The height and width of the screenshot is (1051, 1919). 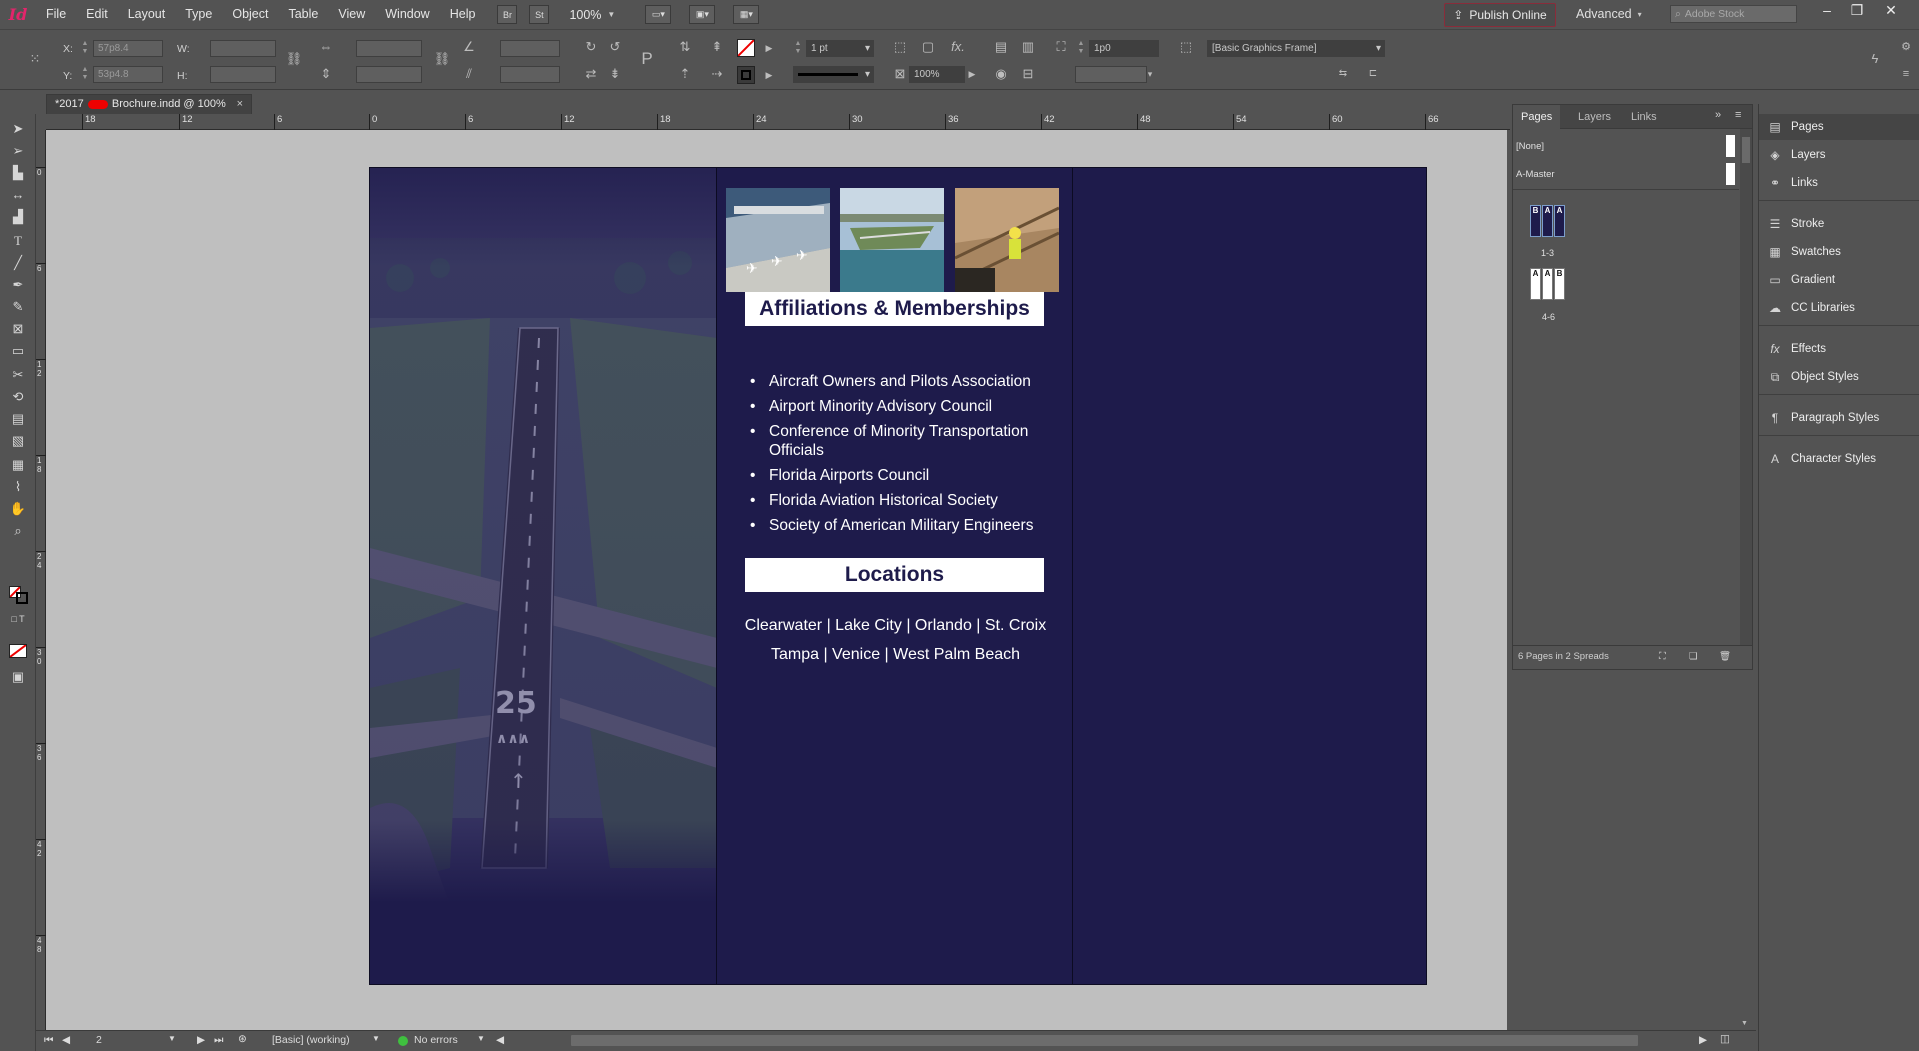 What do you see at coordinates (18, 531) in the screenshot?
I see `zoom-tool-icon: ⌕` at bounding box center [18, 531].